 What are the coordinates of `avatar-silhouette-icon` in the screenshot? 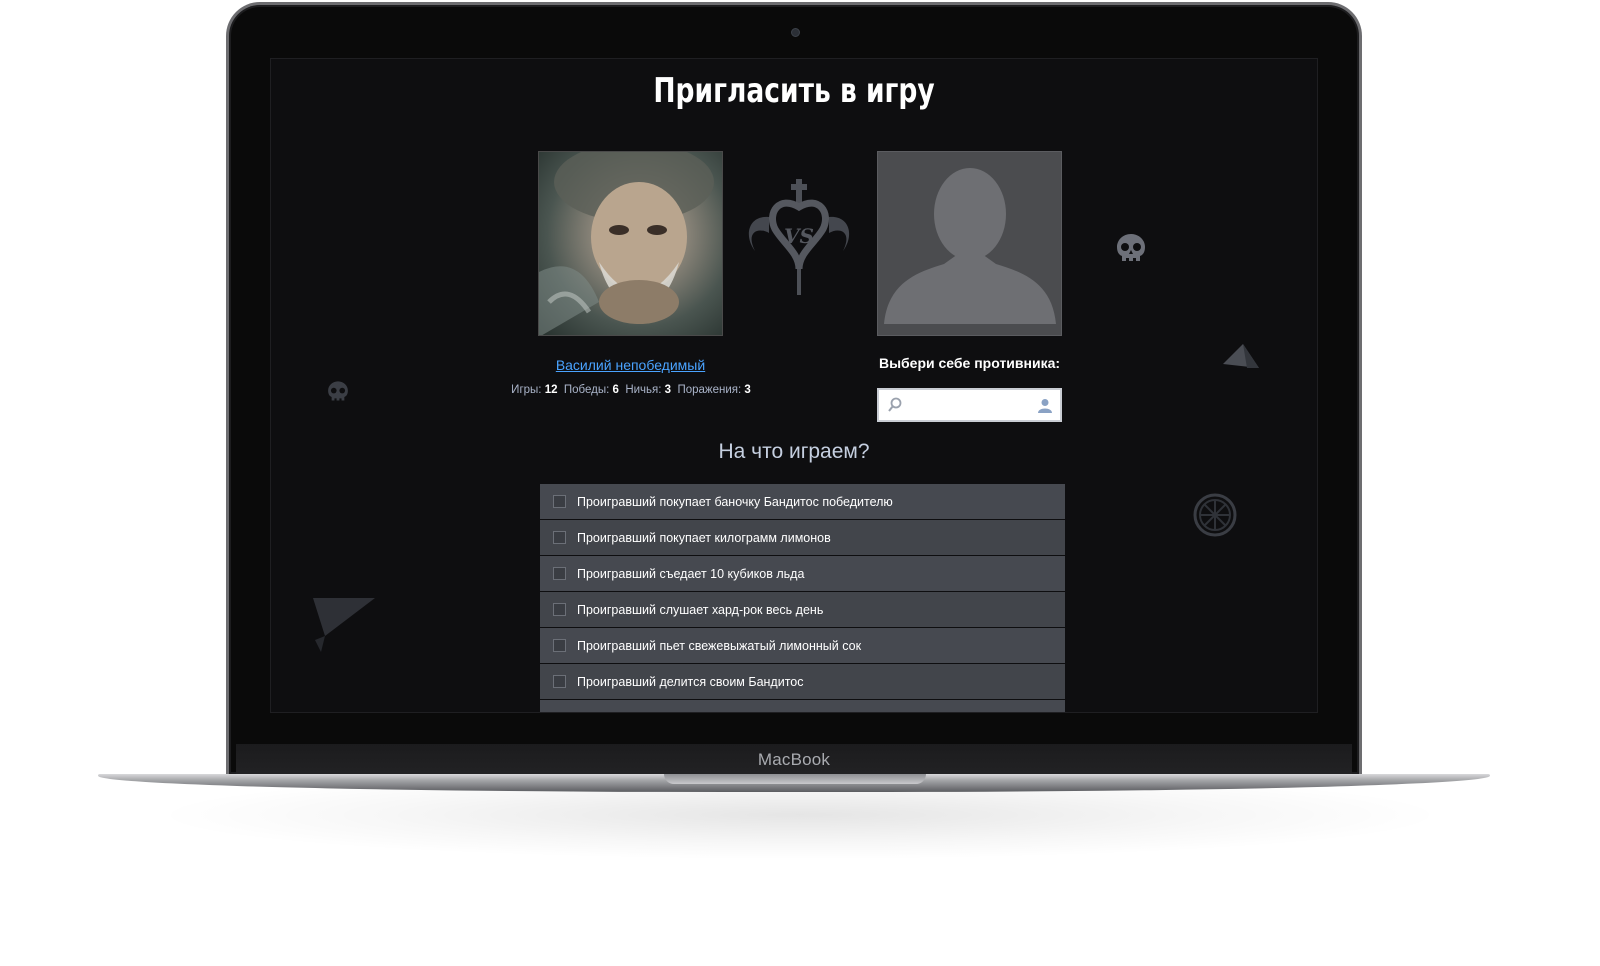 It's located at (970, 246).